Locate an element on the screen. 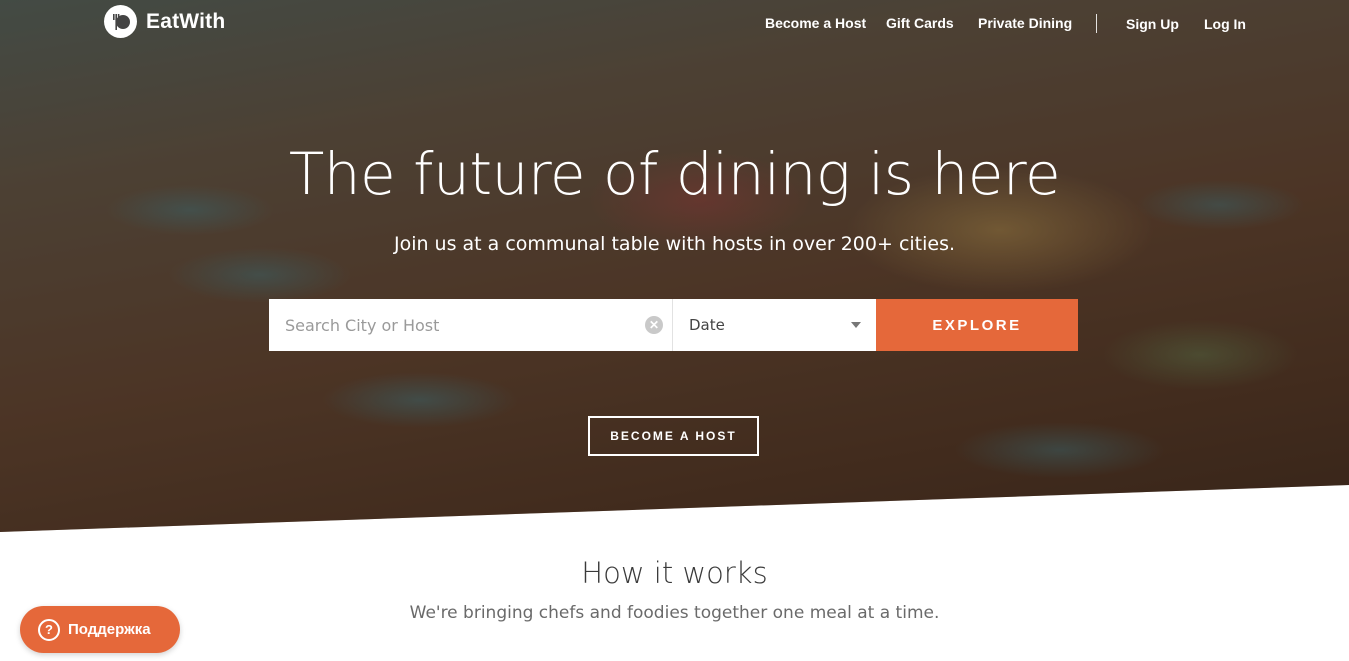  logo: EatWith is located at coordinates (164, 21).